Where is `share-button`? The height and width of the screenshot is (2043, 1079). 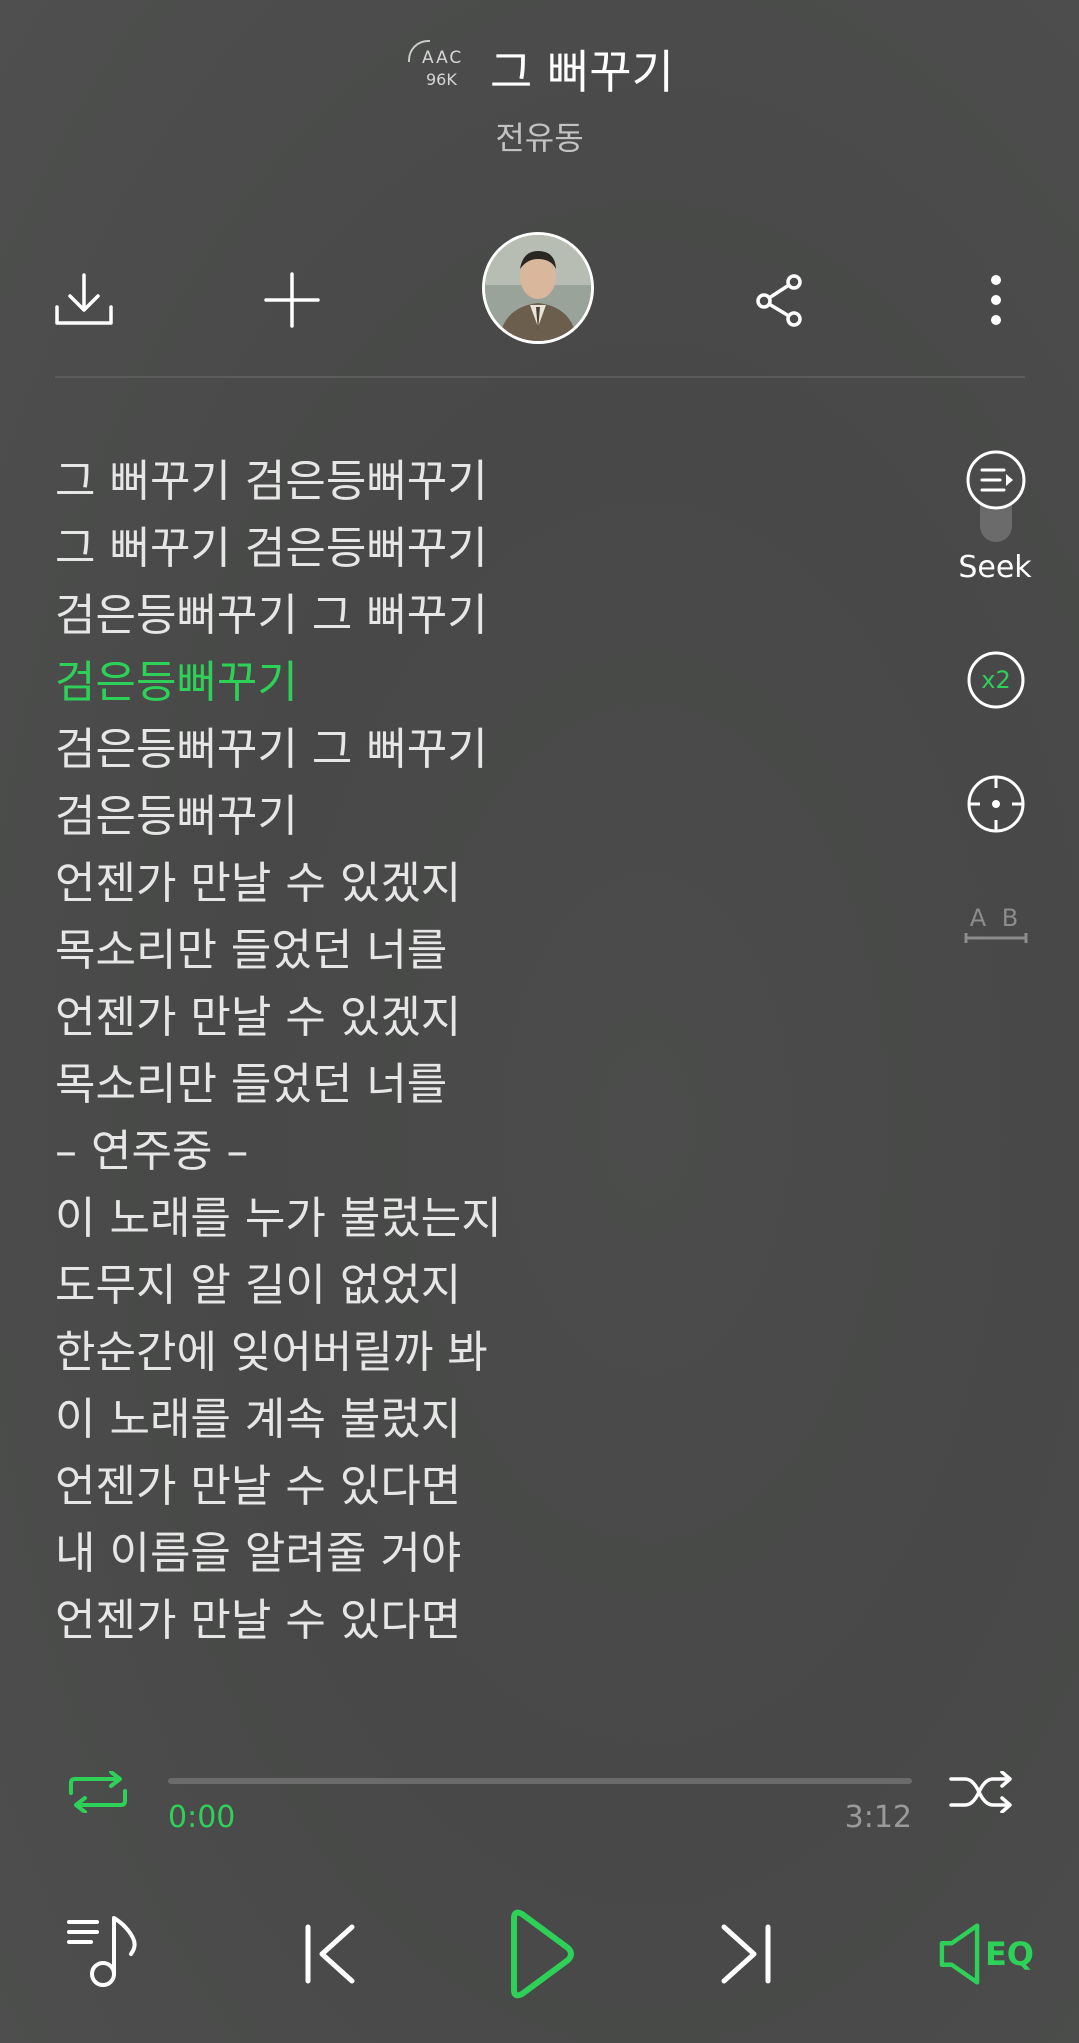
share-button is located at coordinates (780, 300).